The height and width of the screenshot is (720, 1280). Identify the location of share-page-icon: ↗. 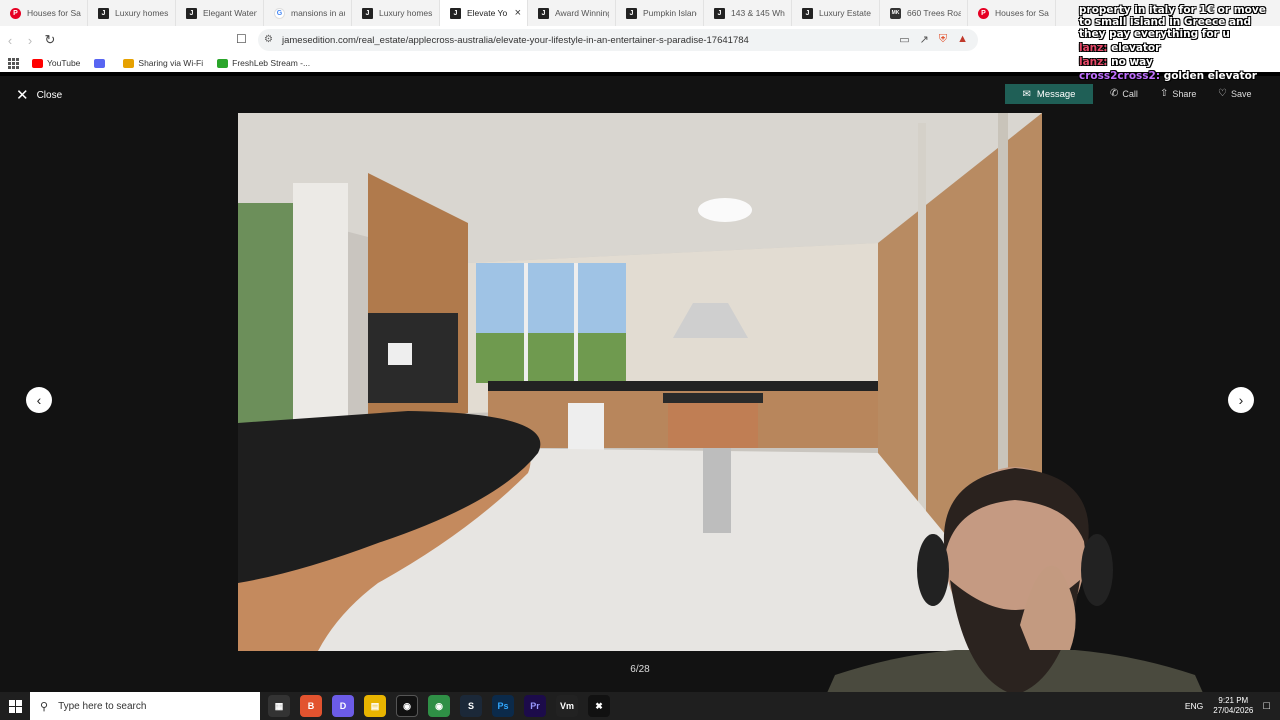
(924, 39).